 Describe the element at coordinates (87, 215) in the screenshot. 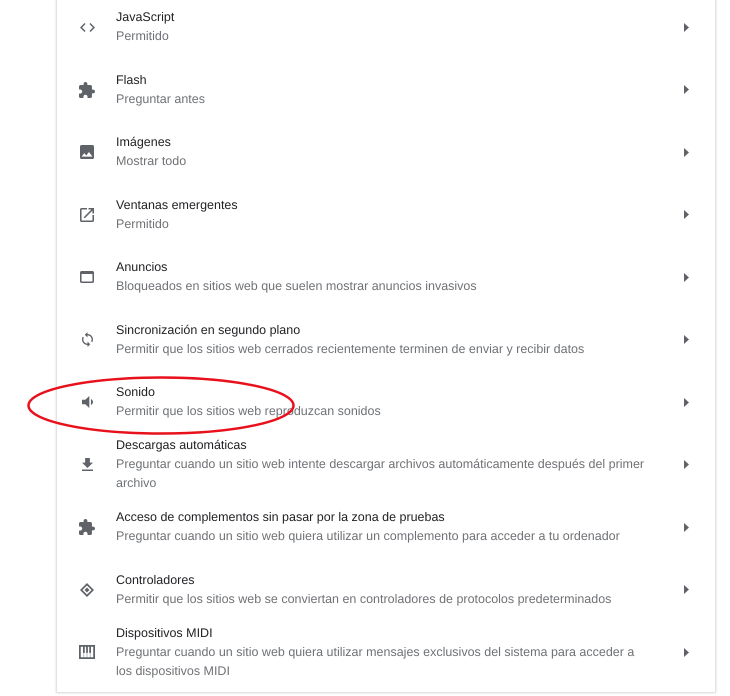

I see `external-link-icon` at that location.